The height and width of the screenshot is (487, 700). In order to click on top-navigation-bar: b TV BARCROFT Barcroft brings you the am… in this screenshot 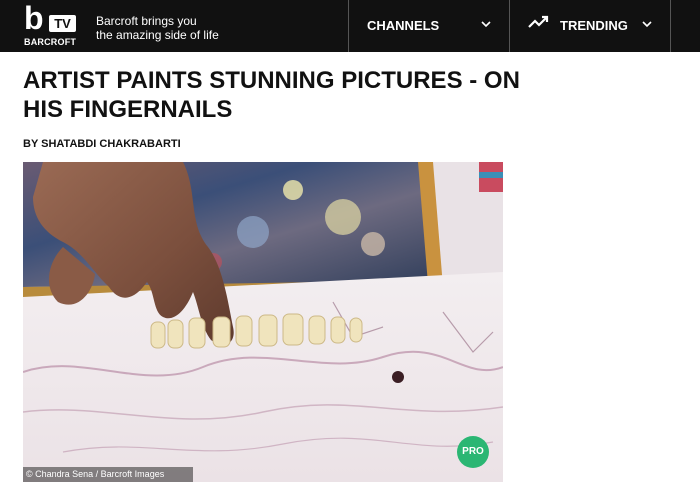, I will do `click(350, 26)`.